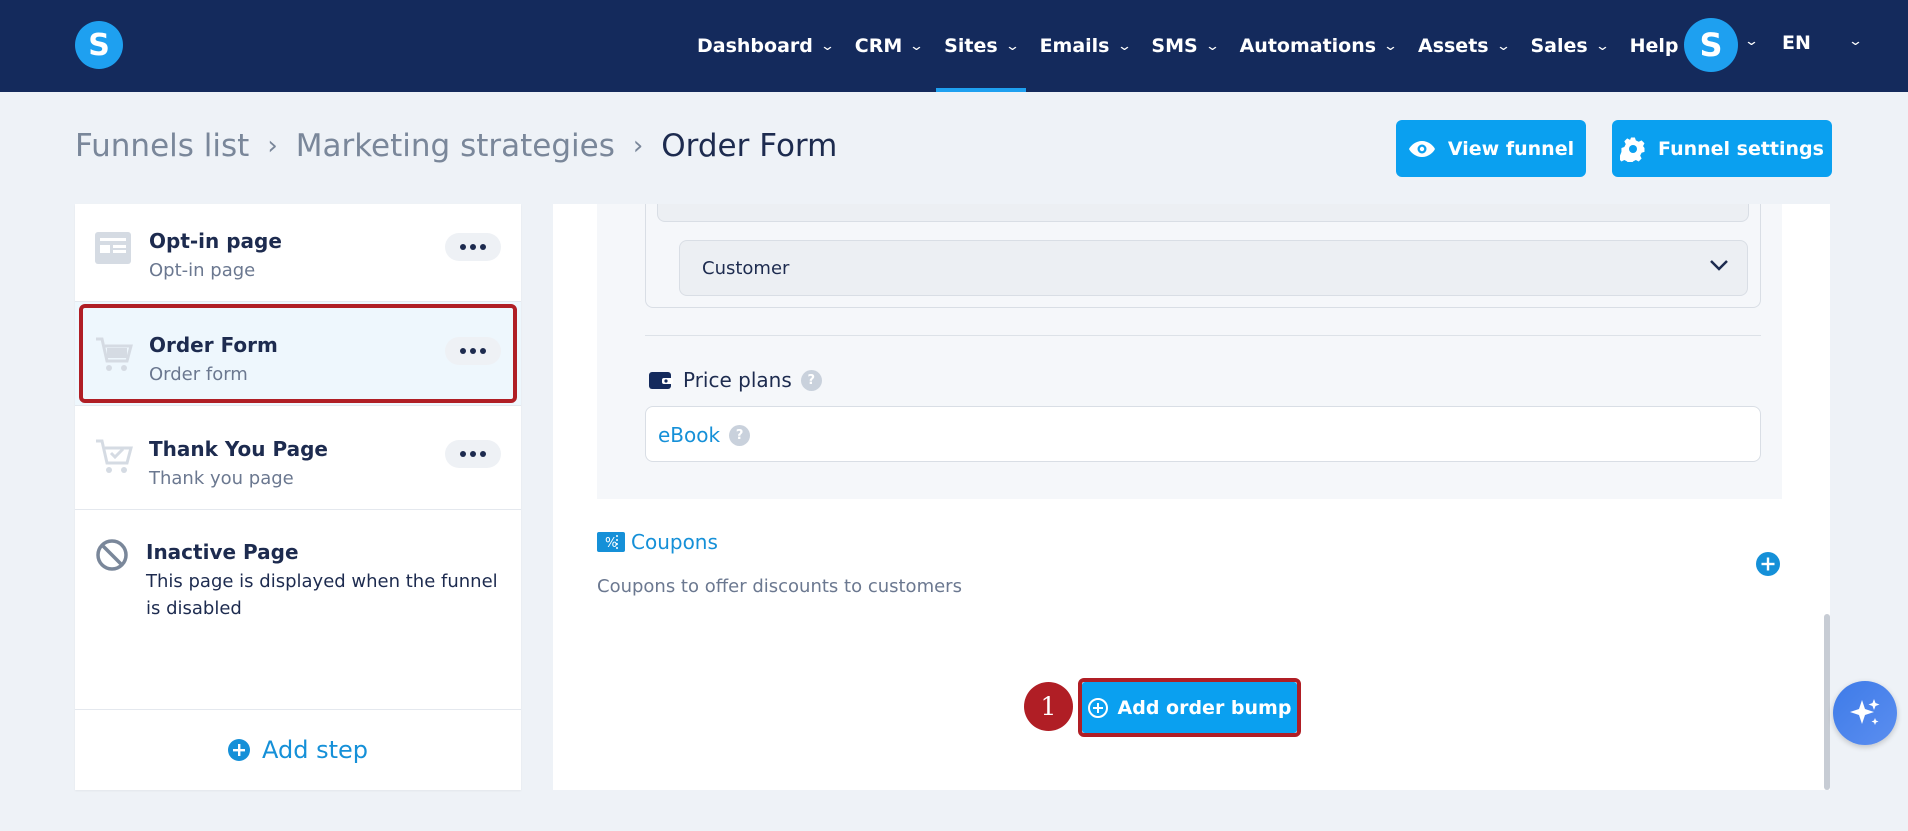 This screenshot has width=1908, height=831. What do you see at coordinates (202, 270) in the screenshot?
I see `step-subtitle: Opt-in page` at bounding box center [202, 270].